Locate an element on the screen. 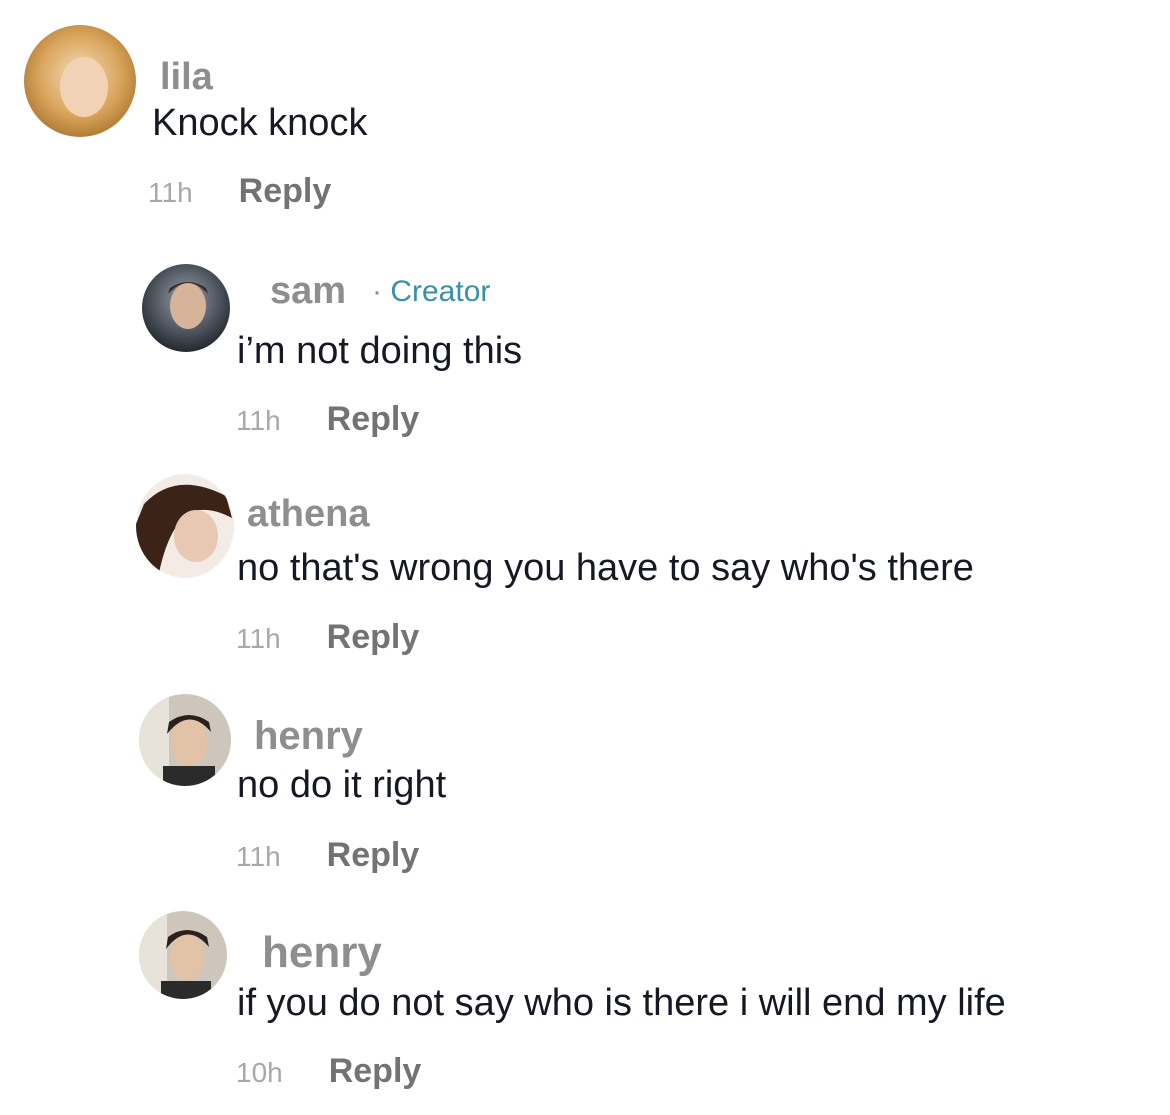 Image resolution: width=1170 pixels, height=1115 pixels. comment-text: i’m not doing this is located at coordinates (380, 351).